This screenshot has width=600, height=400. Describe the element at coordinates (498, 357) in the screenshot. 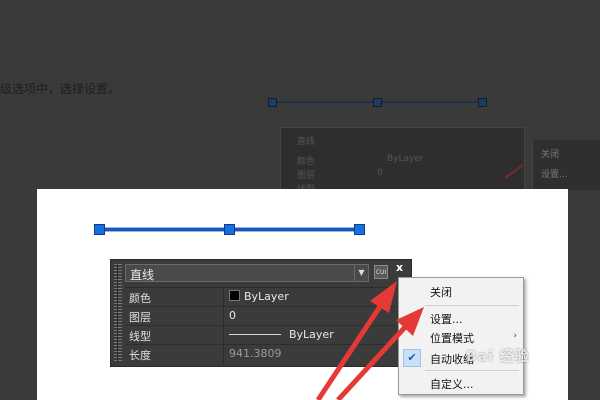

I see `watermark-logo: Bai 经验` at that location.